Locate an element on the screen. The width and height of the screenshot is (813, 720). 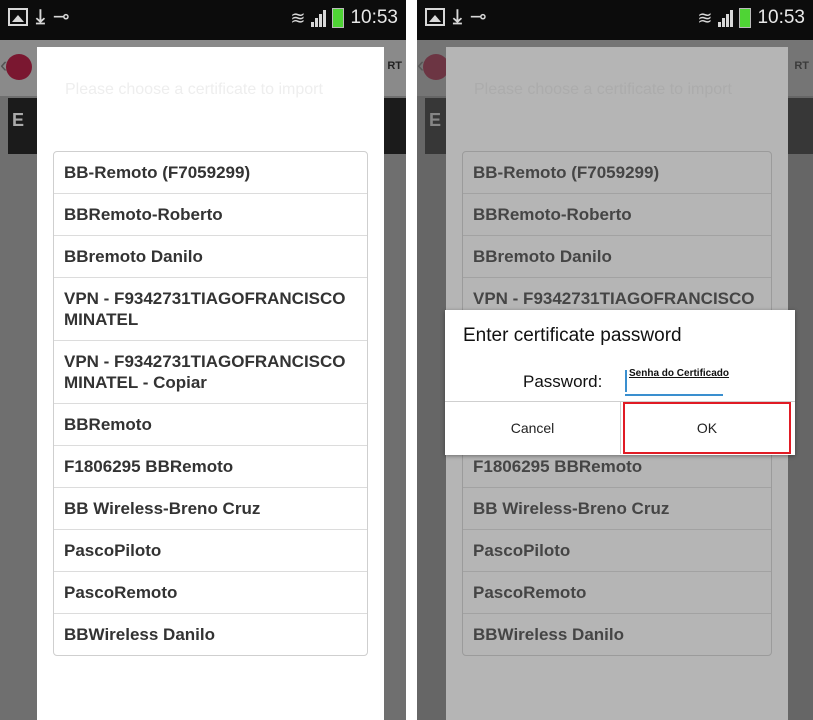
password-label: Password: is located at coordinates (563, 381).